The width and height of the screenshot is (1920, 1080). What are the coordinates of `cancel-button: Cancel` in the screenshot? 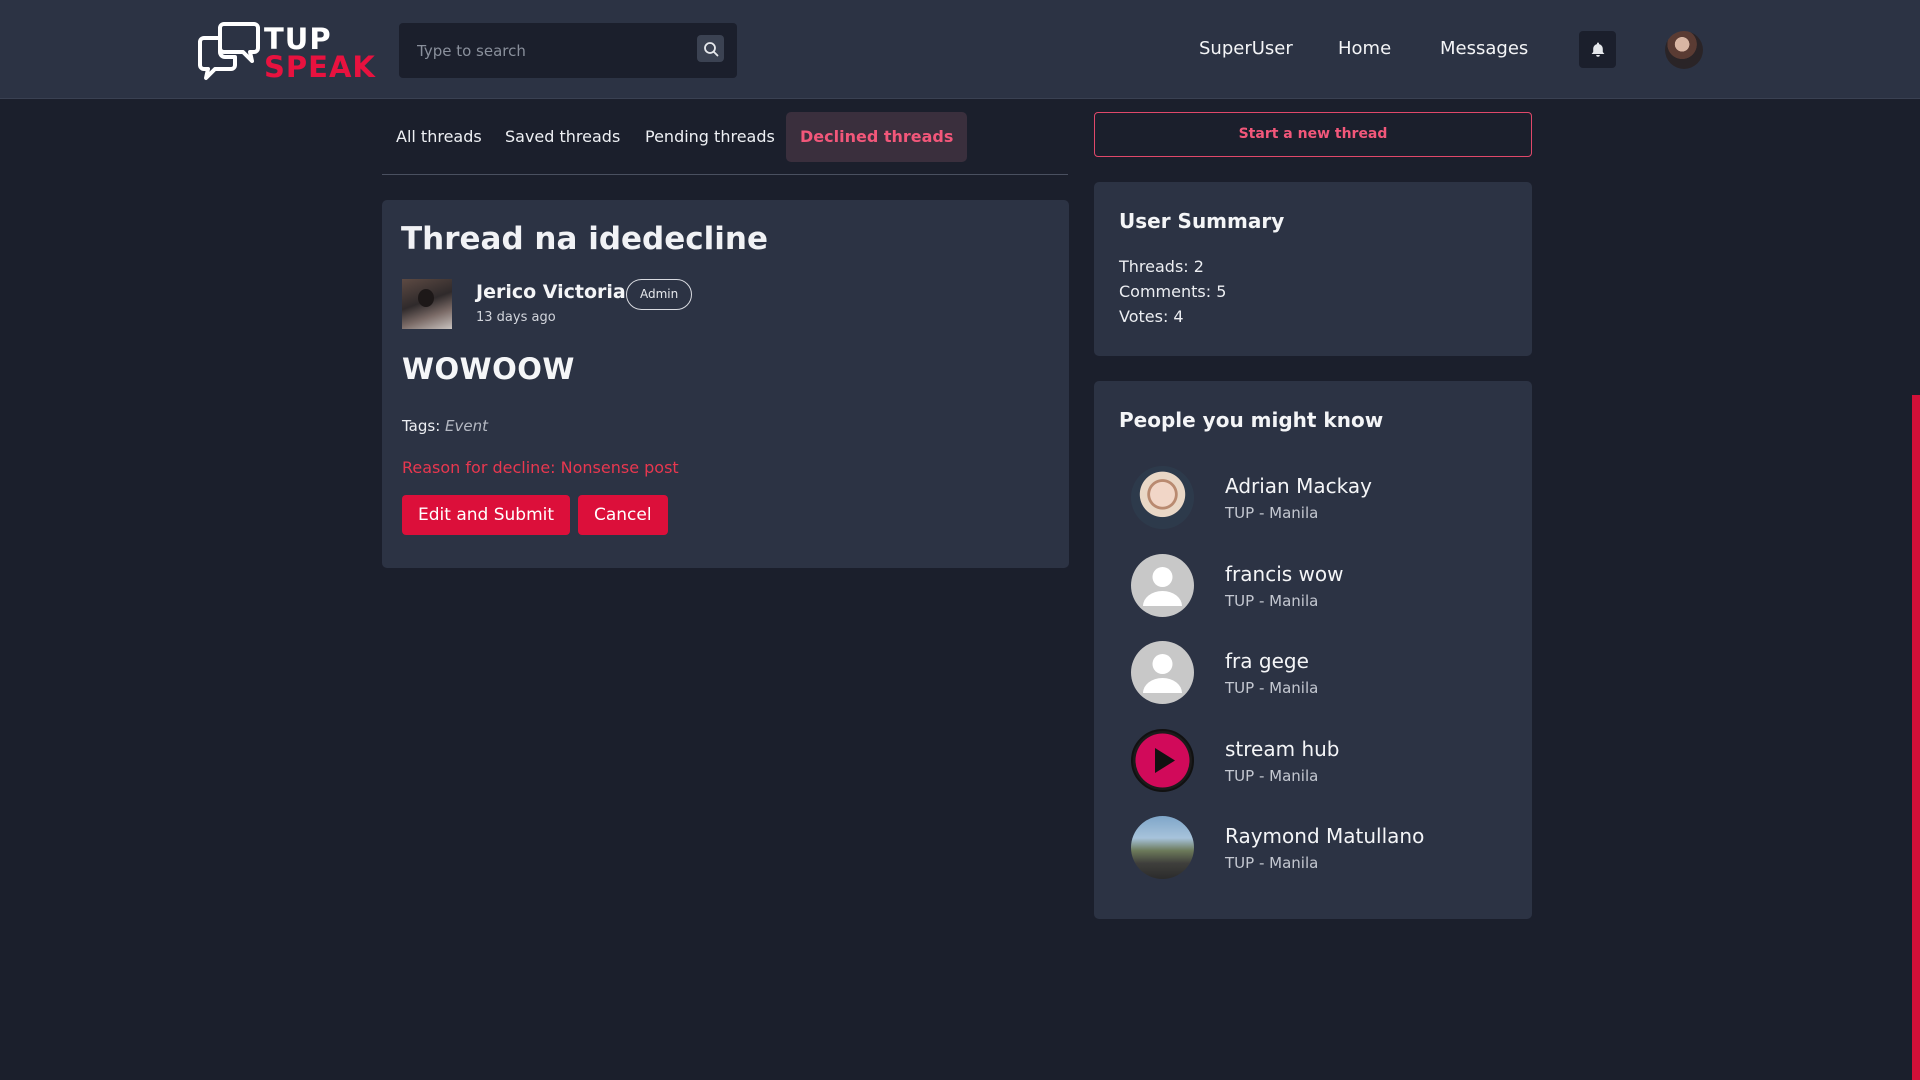 It's located at (623, 515).